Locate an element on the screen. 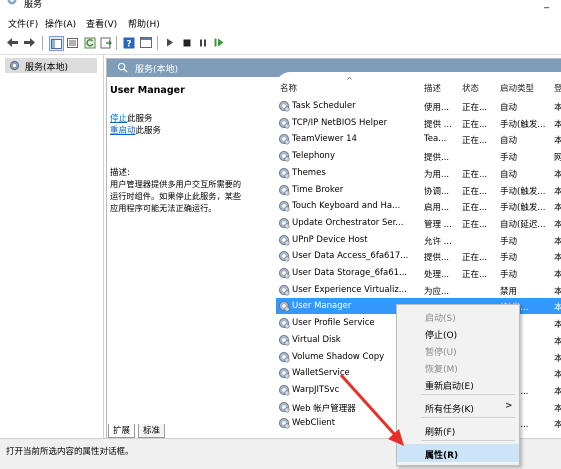 The height and width of the screenshot is (469, 561). panel-header-title: 服务(本地) is located at coordinates (157, 70).